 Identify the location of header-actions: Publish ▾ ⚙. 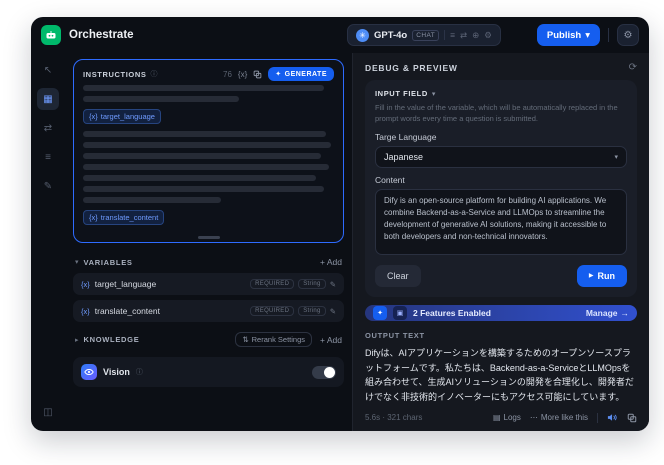
(587, 35).